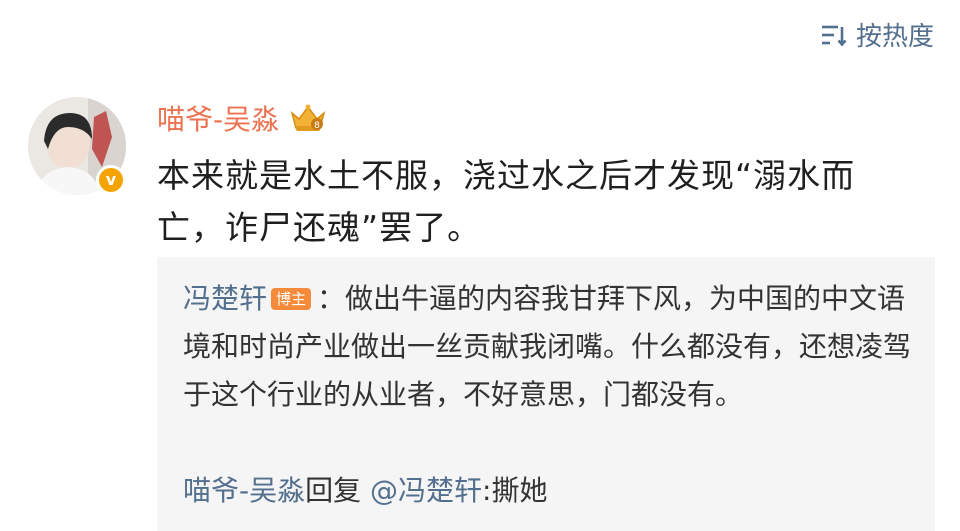 The height and width of the screenshot is (531, 960). What do you see at coordinates (333, 490) in the screenshot?
I see `reply-action: 回复` at bounding box center [333, 490].